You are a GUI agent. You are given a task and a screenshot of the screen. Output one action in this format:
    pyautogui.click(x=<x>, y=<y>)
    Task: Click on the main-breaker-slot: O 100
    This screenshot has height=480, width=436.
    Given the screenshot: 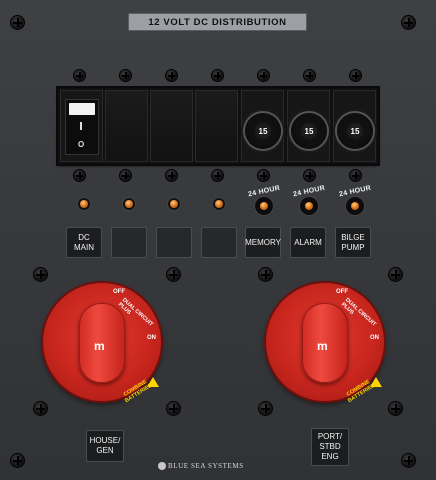 What is the action you would take?
    pyautogui.click(x=87, y=126)
    